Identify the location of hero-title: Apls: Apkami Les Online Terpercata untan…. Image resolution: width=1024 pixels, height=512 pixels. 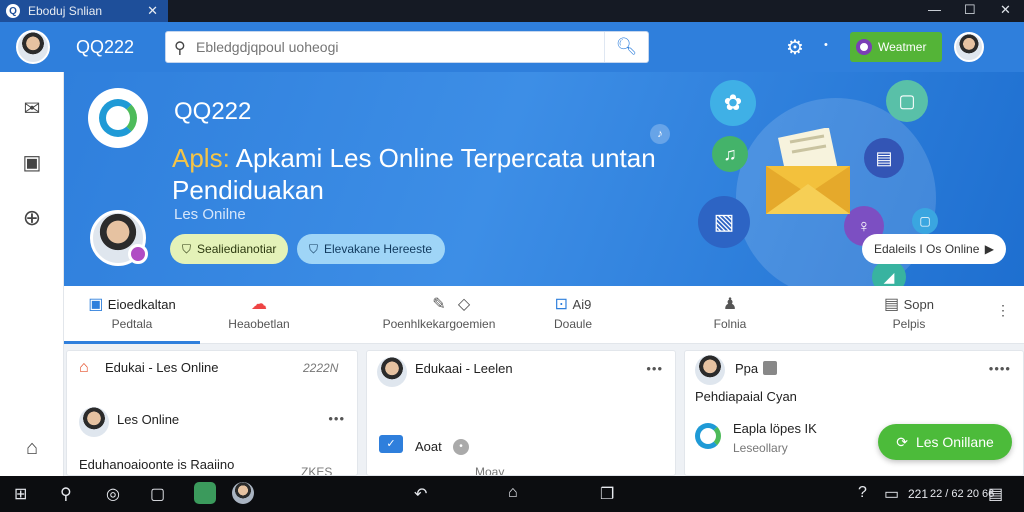
(442, 174).